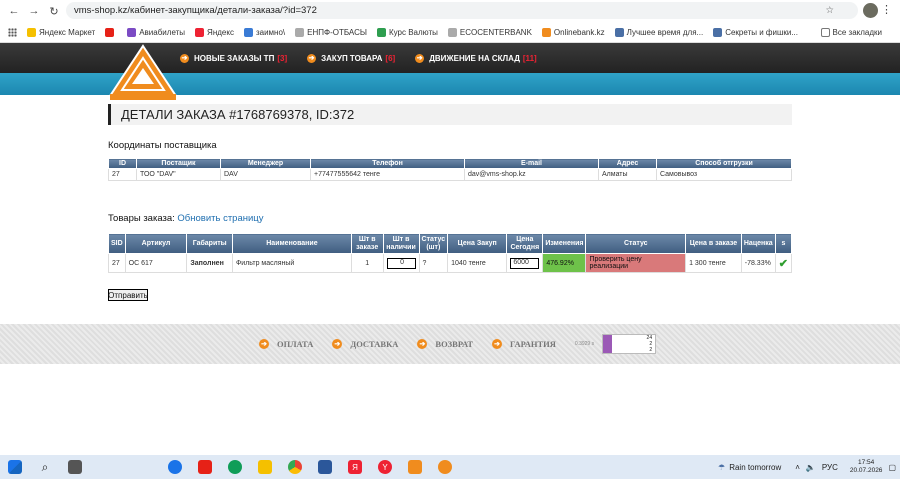  What do you see at coordinates (636, 263) in the screenshot?
I see `cell-status: Проверить цену реализации` at bounding box center [636, 263].